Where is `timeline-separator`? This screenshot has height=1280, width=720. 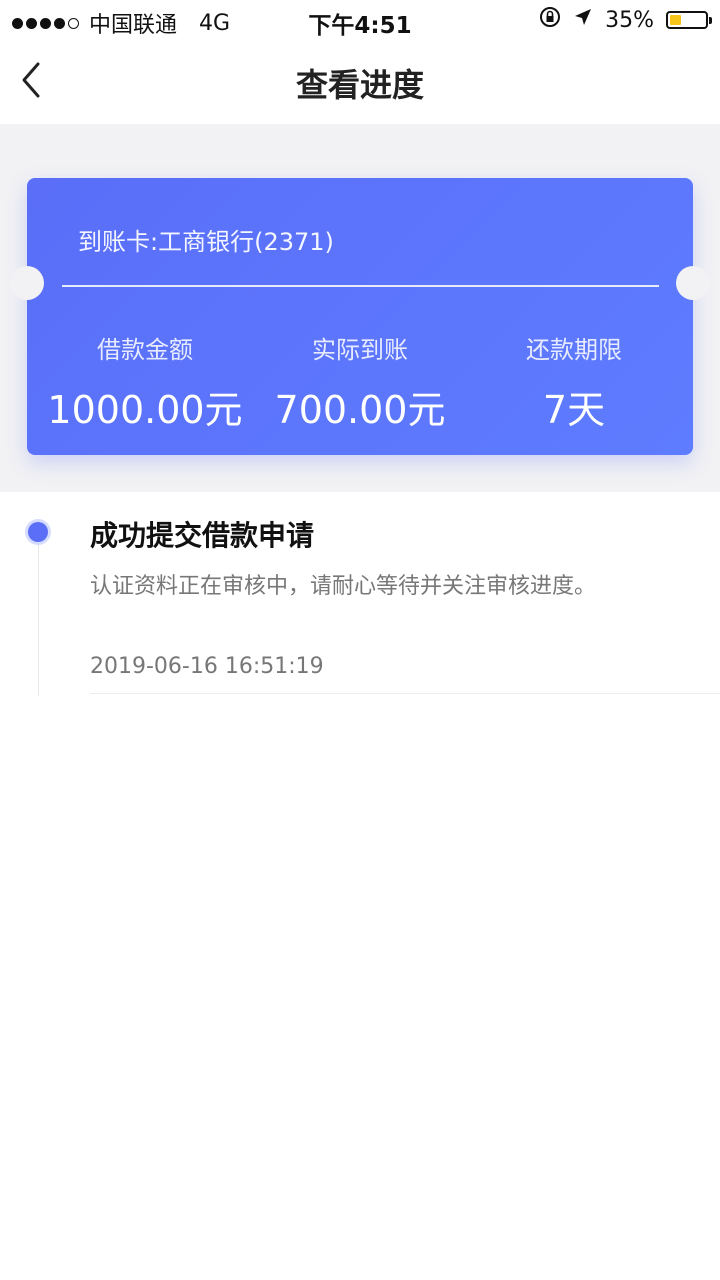
timeline-separator is located at coordinates (405, 693).